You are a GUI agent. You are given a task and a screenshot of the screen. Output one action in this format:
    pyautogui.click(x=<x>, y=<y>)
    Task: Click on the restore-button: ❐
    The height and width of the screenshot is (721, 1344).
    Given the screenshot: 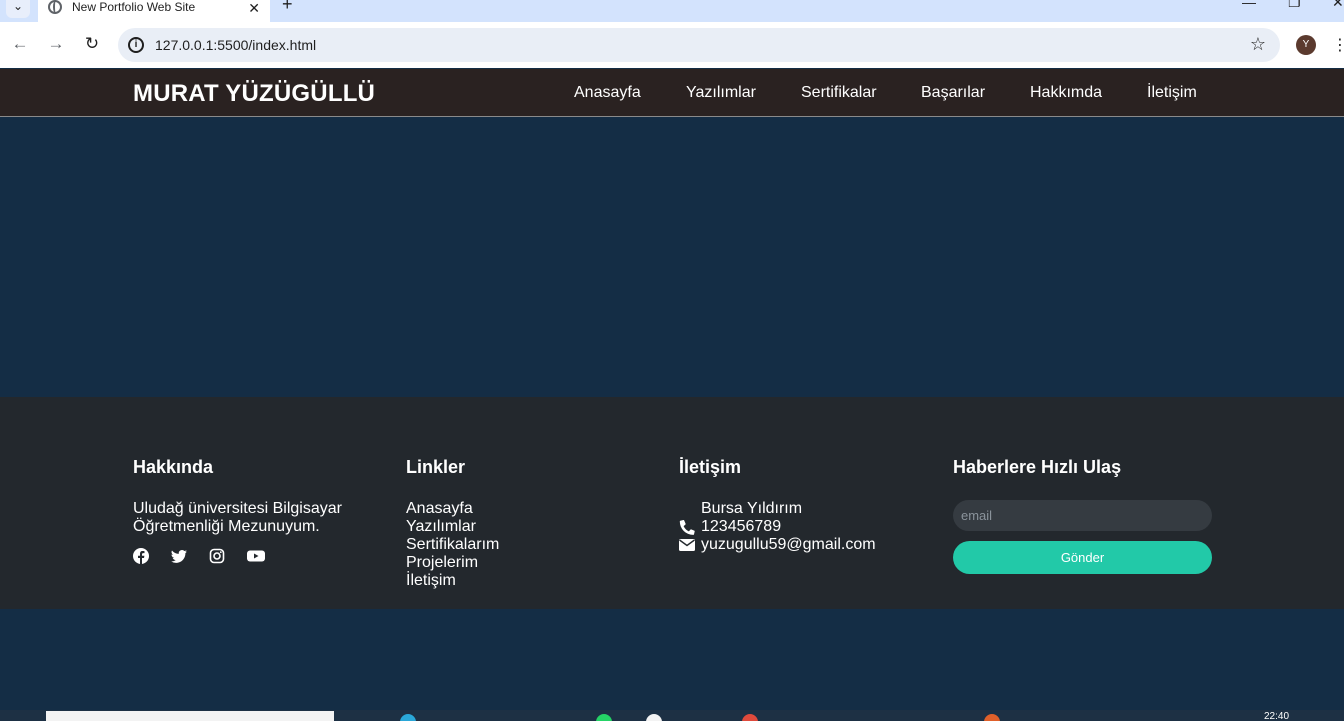 What is the action you would take?
    pyautogui.click(x=1294, y=5)
    